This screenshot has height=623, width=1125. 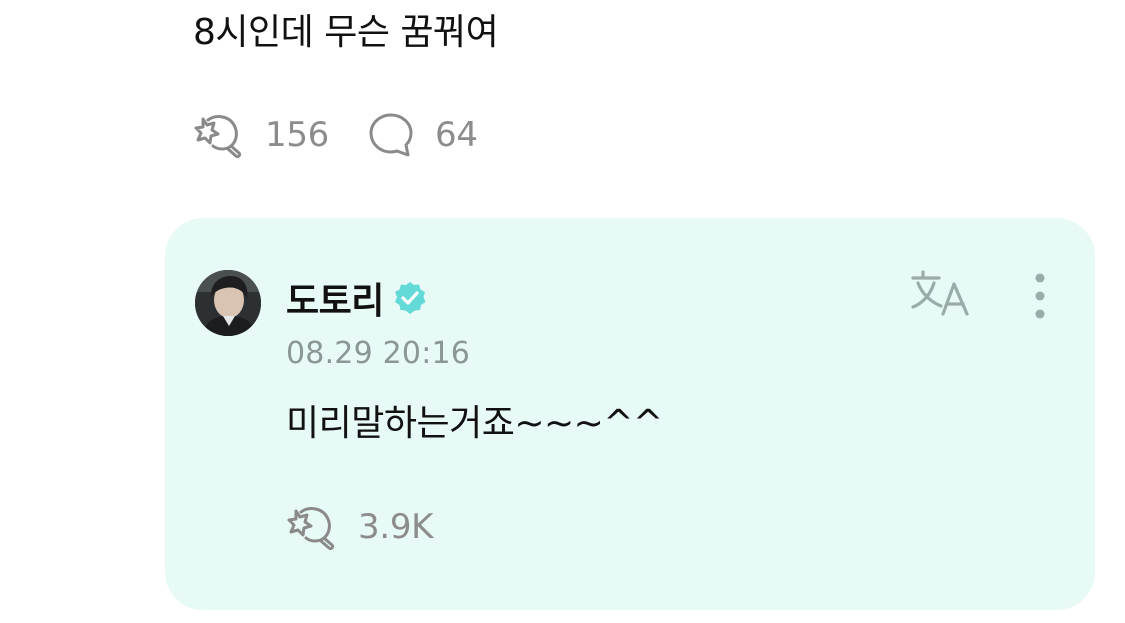 I want to click on more-vertical-icon, so click(x=1040, y=296).